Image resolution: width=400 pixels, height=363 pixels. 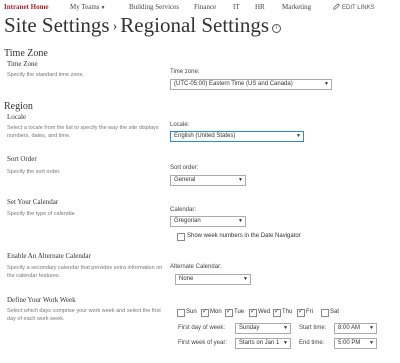 What do you see at coordinates (208, 221) in the screenshot?
I see `calendar-select: Gregorian ▼` at bounding box center [208, 221].